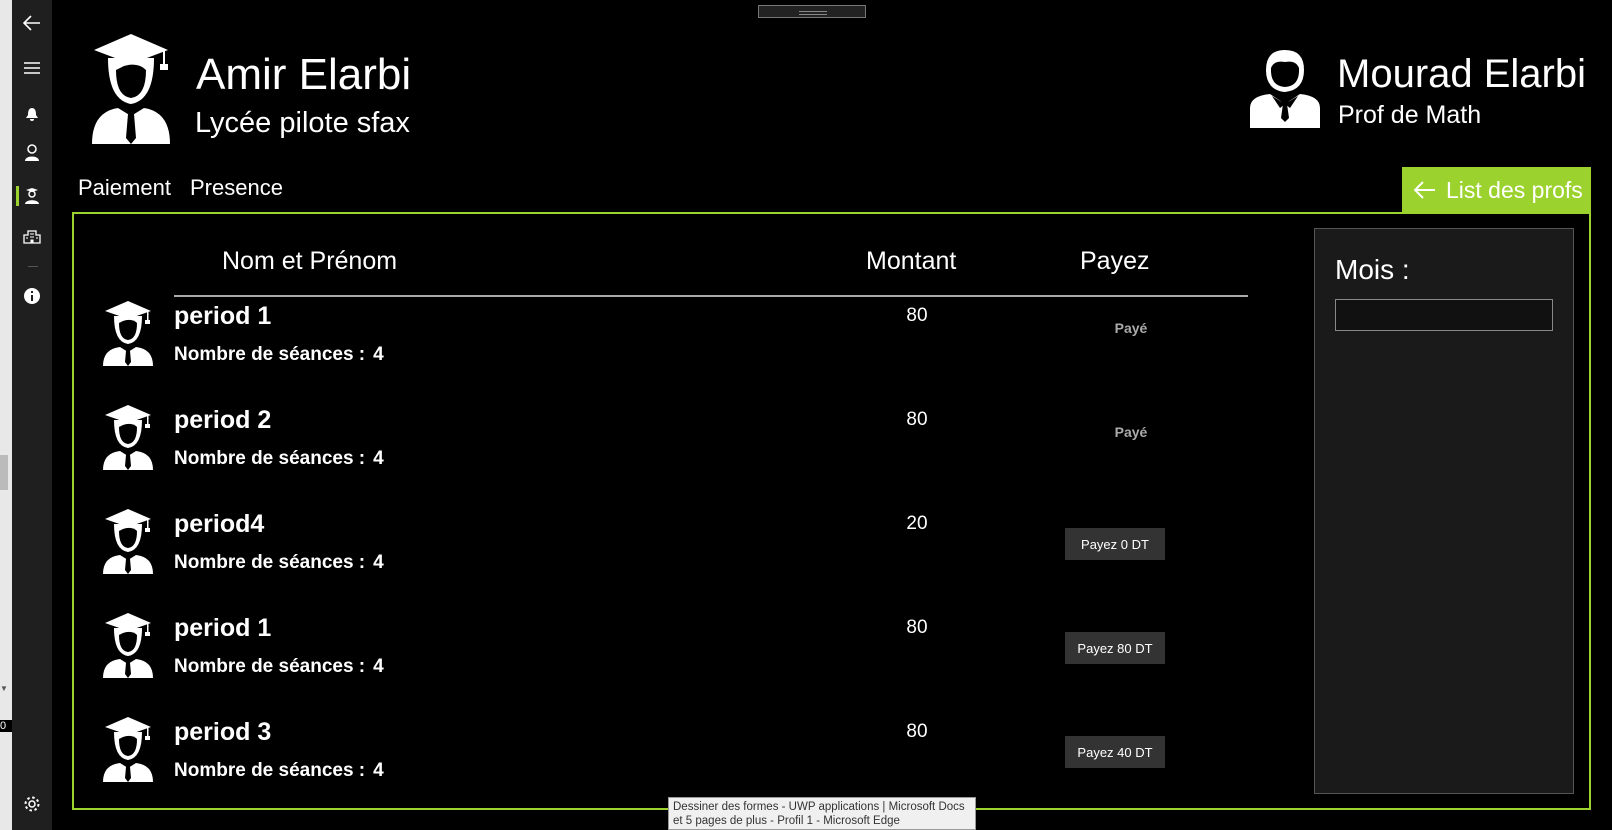  Describe the element at coordinates (6, 726) in the screenshot. I see `strip-text: 0` at that location.